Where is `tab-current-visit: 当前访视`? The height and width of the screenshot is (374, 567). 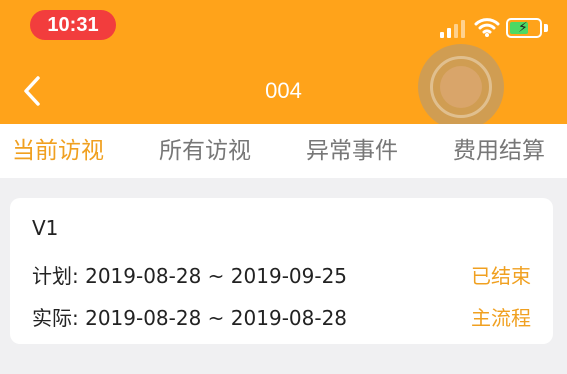 tab-current-visit: 当前访视 is located at coordinates (58, 151).